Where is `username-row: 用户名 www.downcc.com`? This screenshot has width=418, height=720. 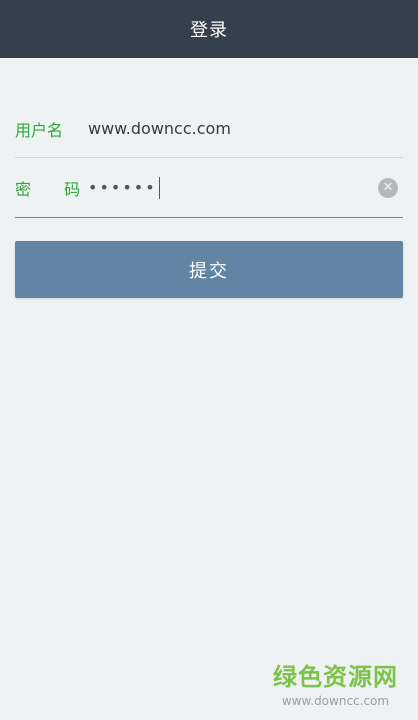 username-row: 用户名 www.downcc.com is located at coordinates (209, 129).